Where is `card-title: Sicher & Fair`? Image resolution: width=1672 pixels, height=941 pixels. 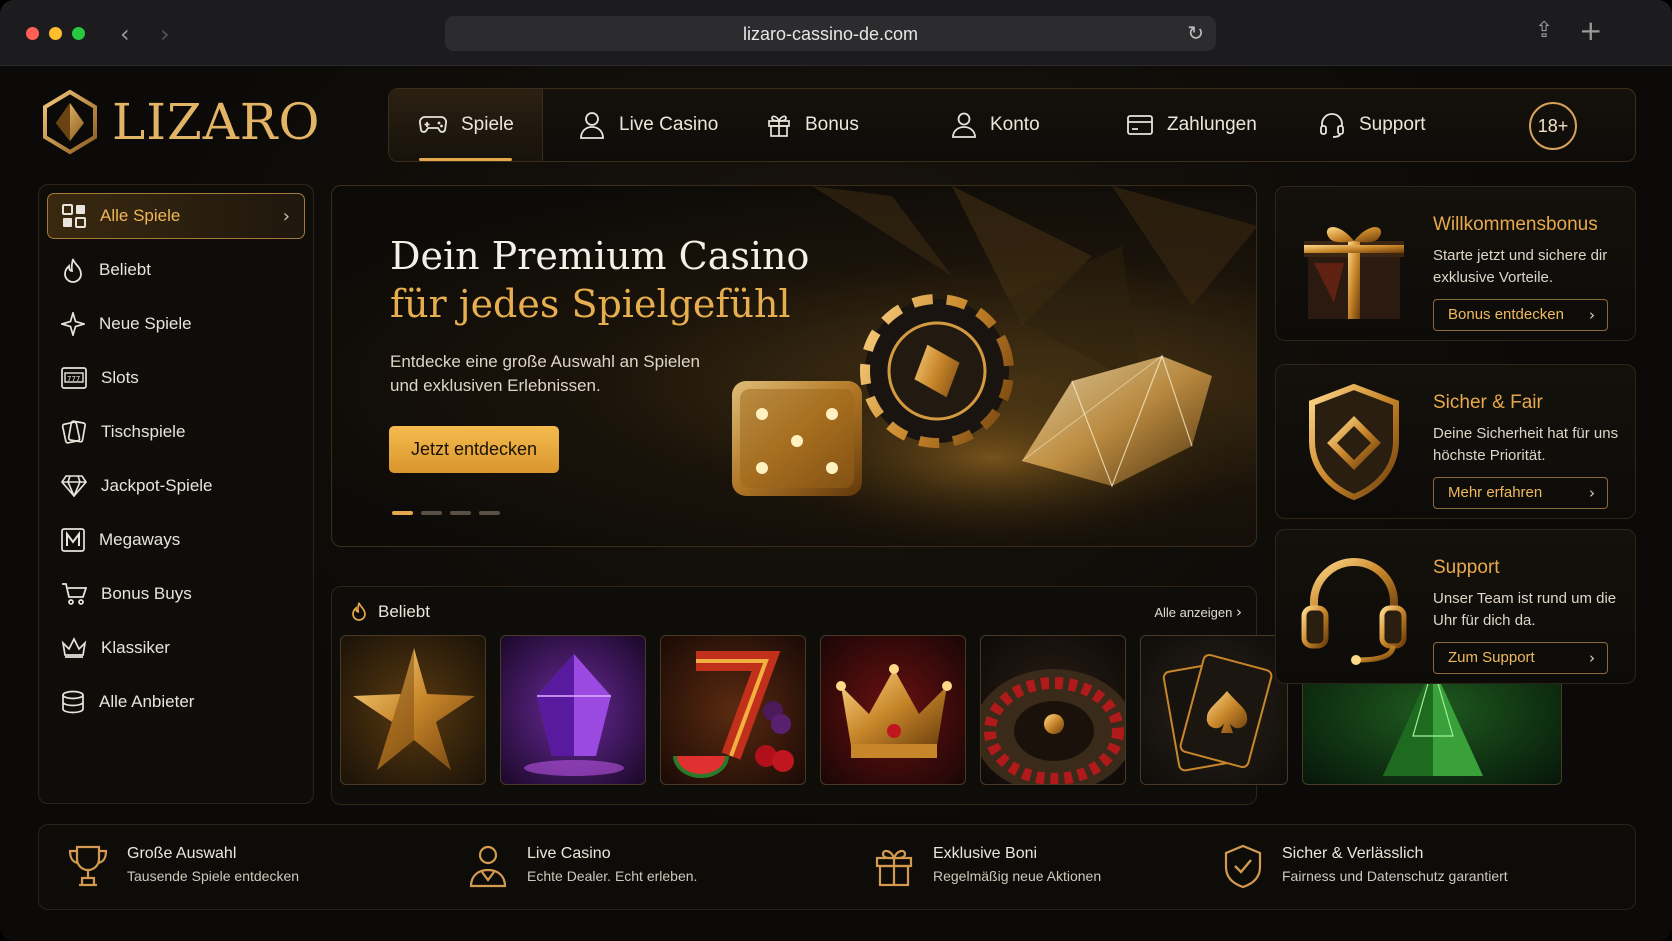
card-title: Sicher & Fair is located at coordinates (1488, 402).